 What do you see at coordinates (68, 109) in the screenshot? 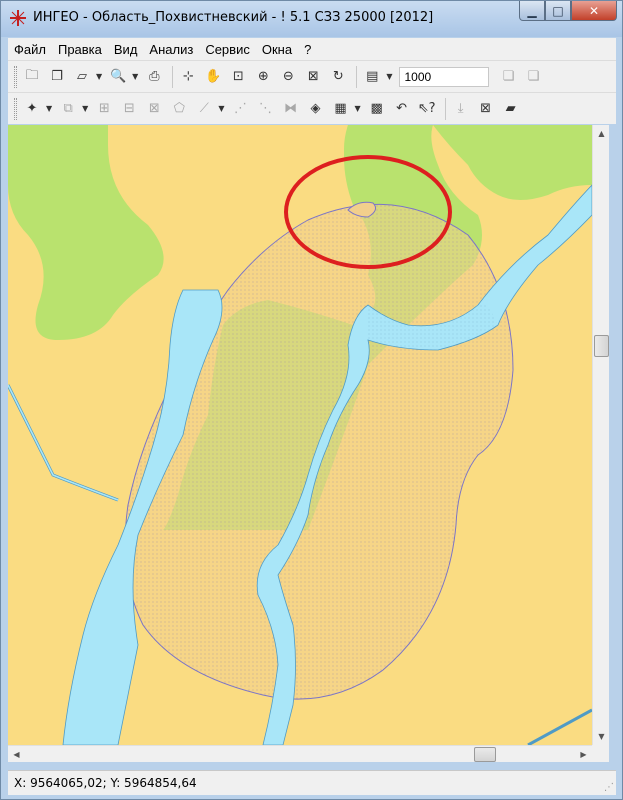
I see `copy-object-icon: ⧉` at bounding box center [68, 109].